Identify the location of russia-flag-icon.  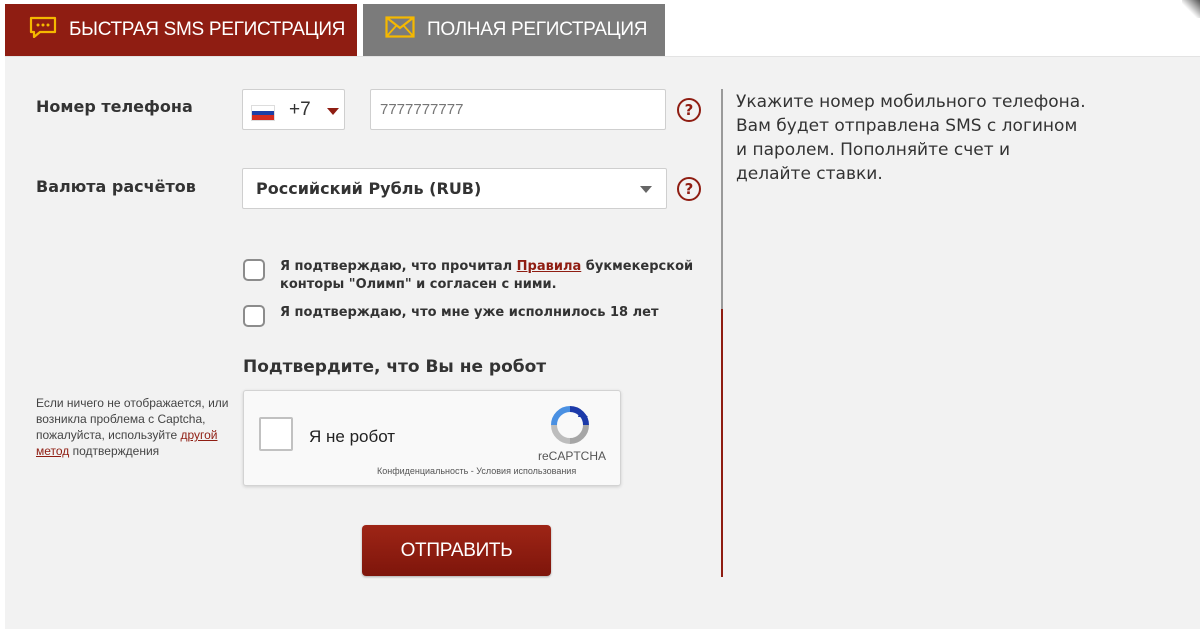
(263, 113).